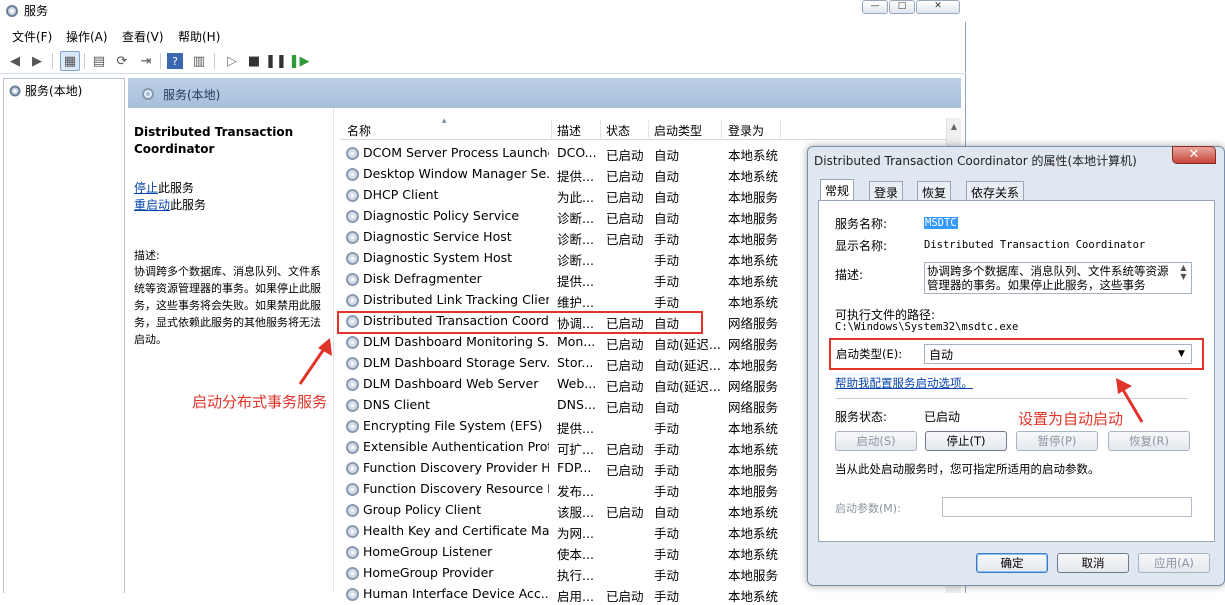  Describe the element at coordinates (966, 441) in the screenshot. I see `stop-button: 停止(T)` at that location.